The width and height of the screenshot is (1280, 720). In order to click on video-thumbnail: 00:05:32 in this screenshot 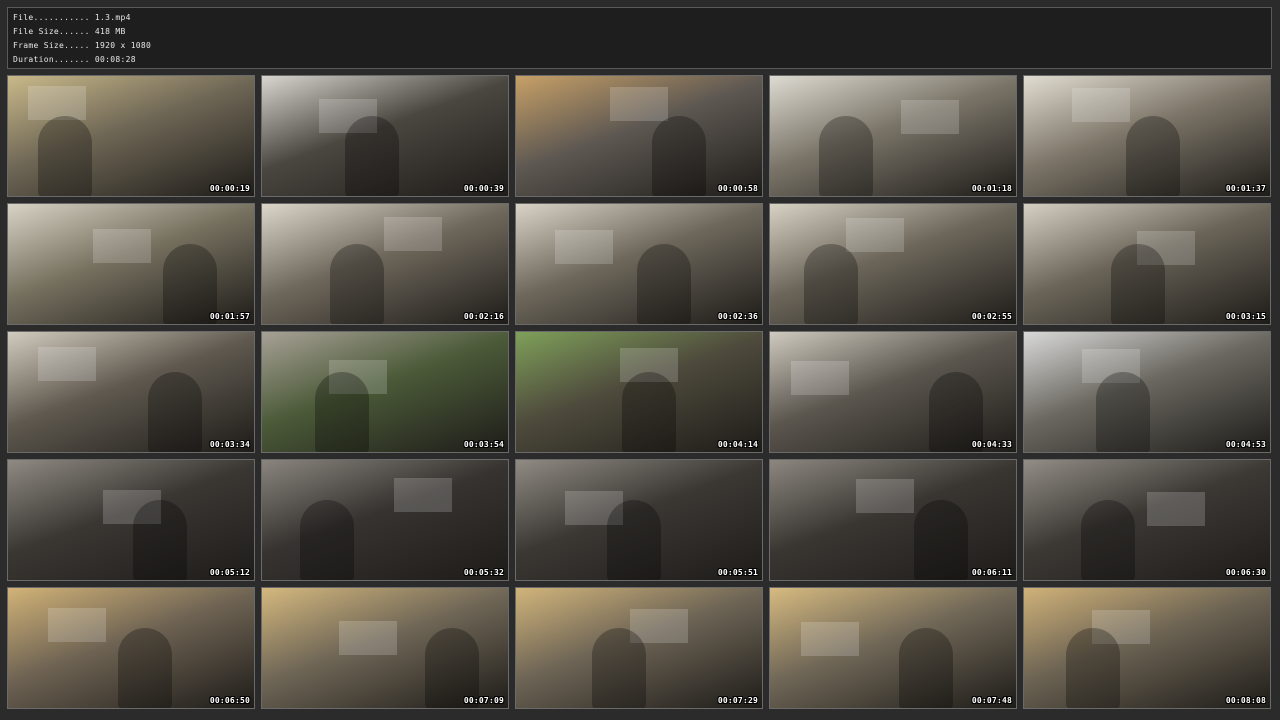, I will do `click(385, 520)`.